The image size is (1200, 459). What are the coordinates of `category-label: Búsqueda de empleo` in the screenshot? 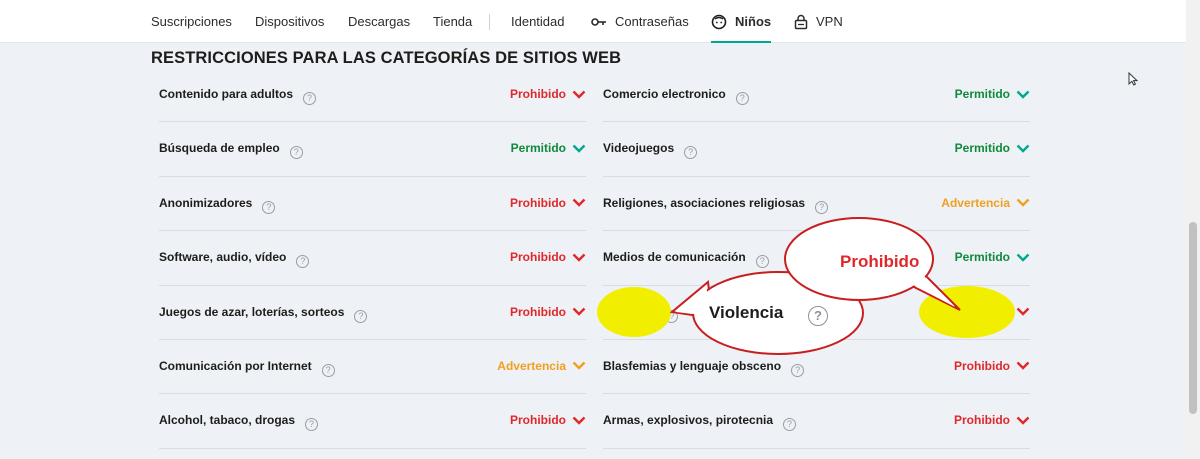 It's located at (219, 148).